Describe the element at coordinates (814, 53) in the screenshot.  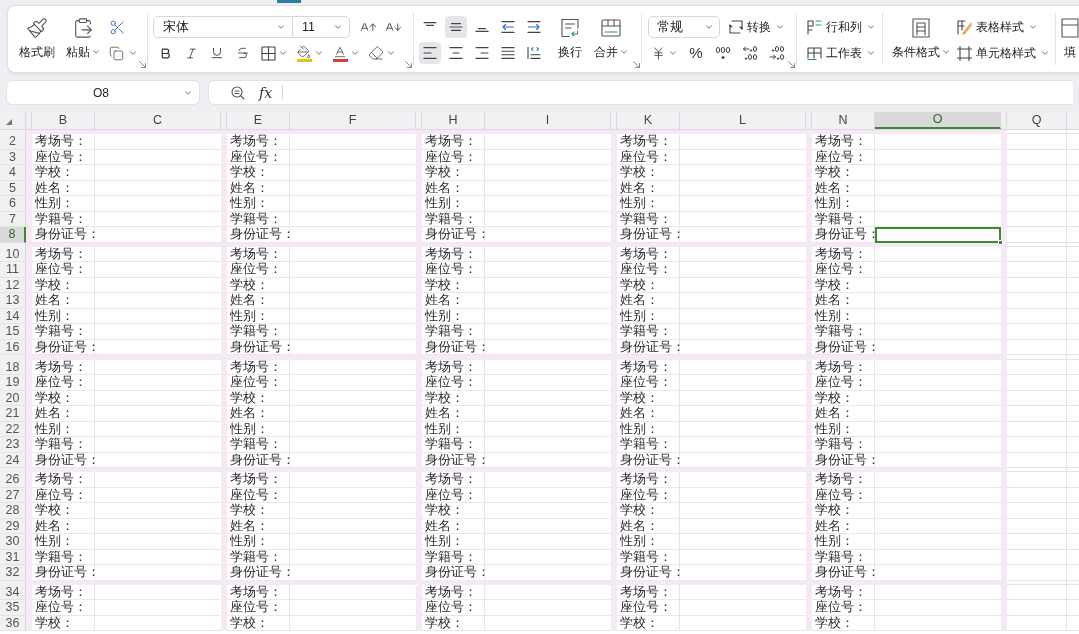
I see `worksheet-icon` at that location.